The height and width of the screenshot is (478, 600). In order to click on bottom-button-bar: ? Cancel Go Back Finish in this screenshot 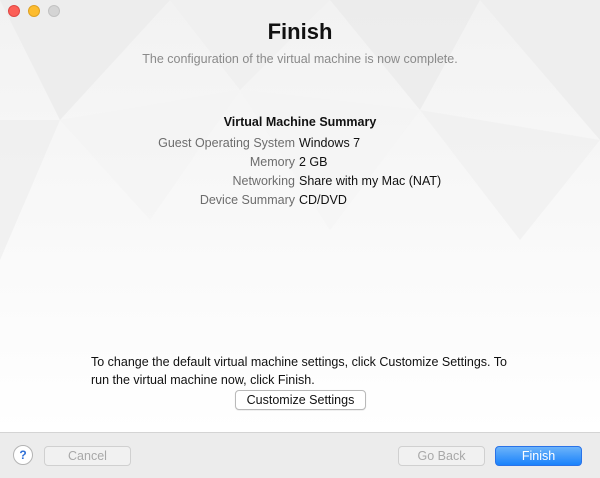, I will do `click(300, 455)`.